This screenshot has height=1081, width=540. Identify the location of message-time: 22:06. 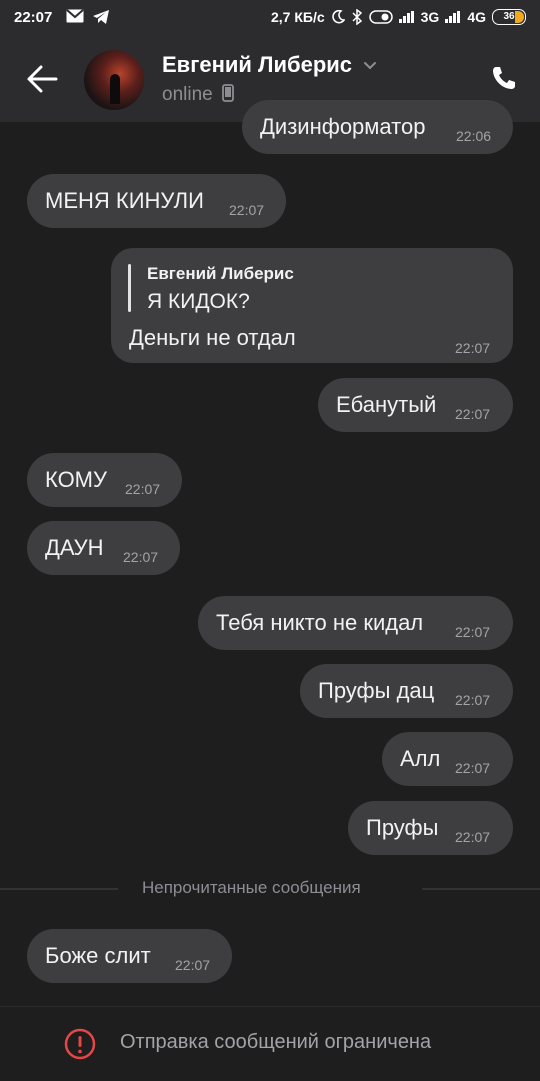
(474, 136).